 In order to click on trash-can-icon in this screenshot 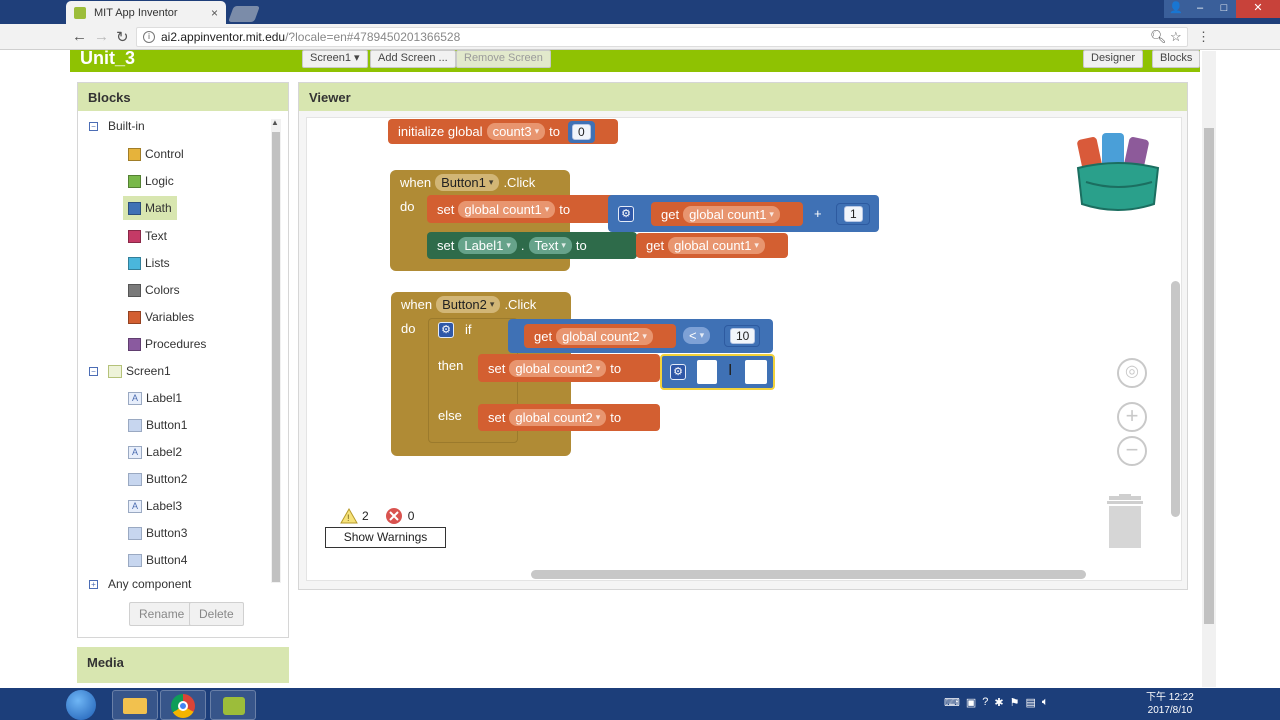, I will do `click(1125, 521)`.